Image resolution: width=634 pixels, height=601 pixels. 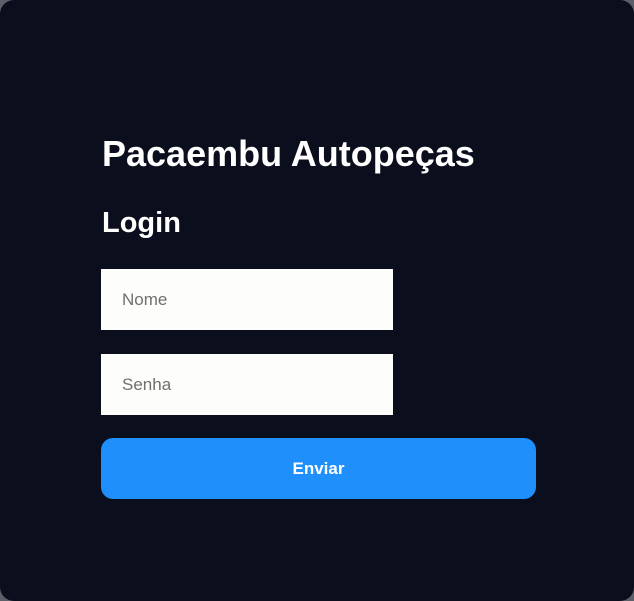 I want to click on password-input, so click(x=247, y=384).